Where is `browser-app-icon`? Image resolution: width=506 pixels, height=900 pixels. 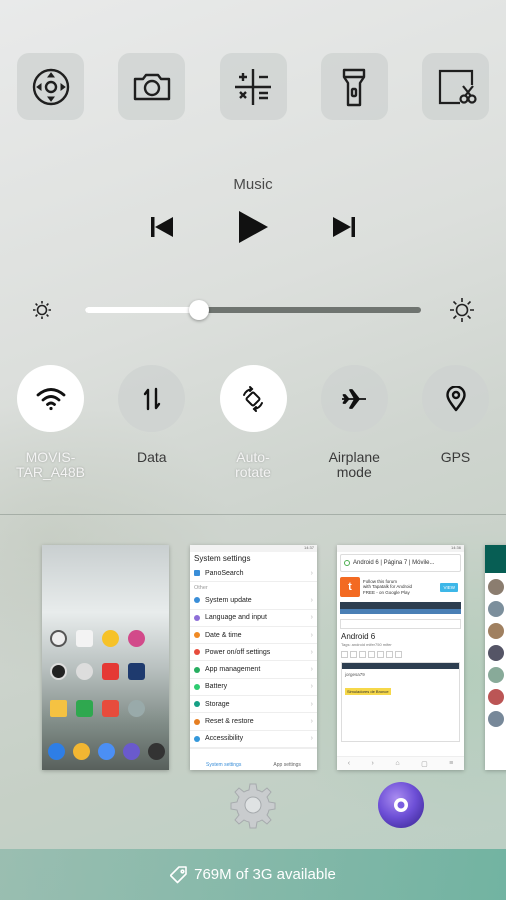
browser-app-icon is located at coordinates (401, 805).